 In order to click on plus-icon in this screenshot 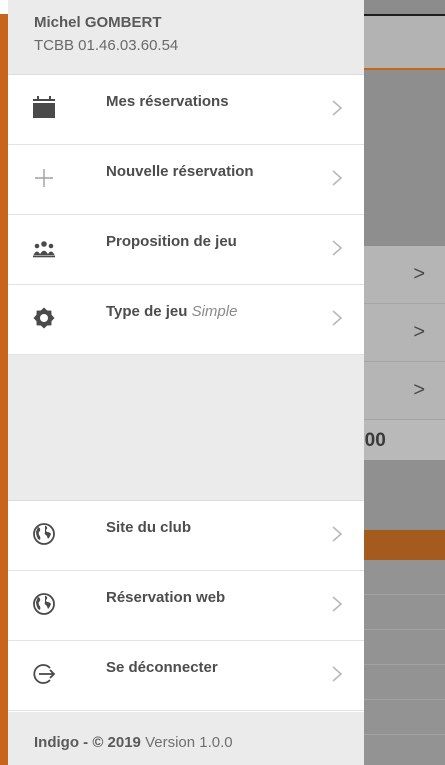, I will do `click(44, 178)`.